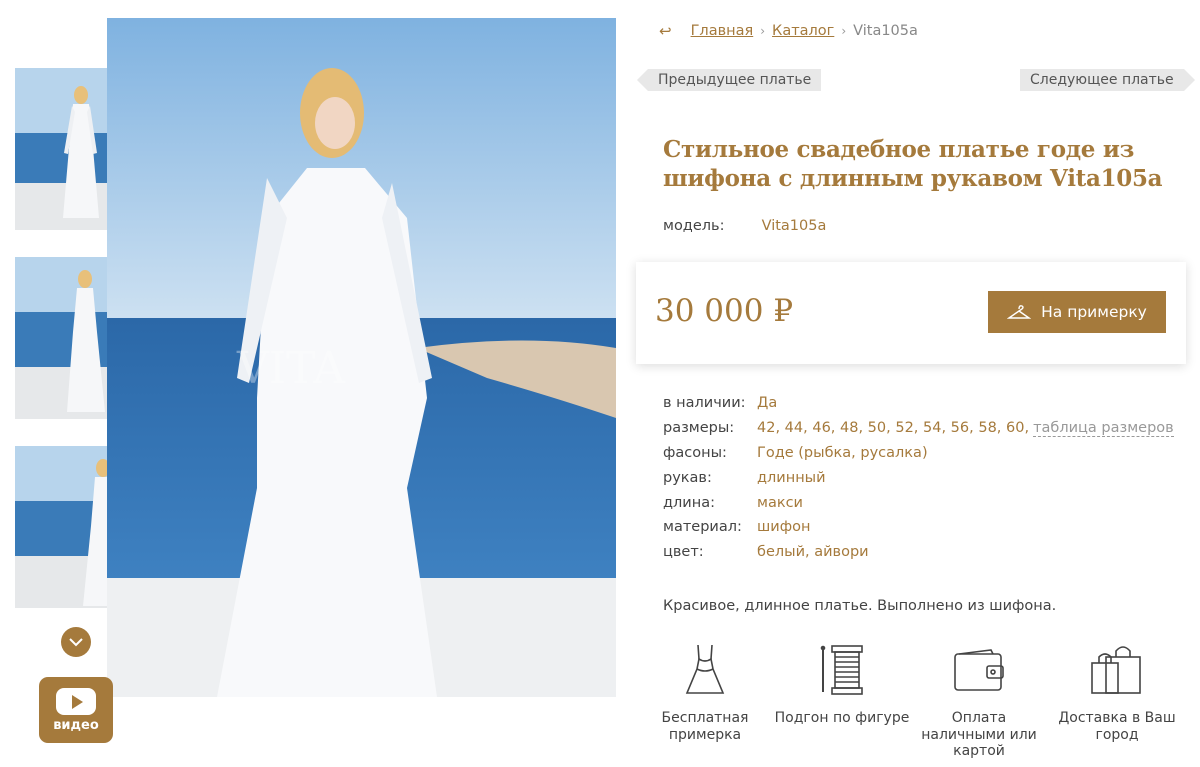 This screenshot has height=767, width=1200. I want to click on model-label: модель:, so click(694, 226).